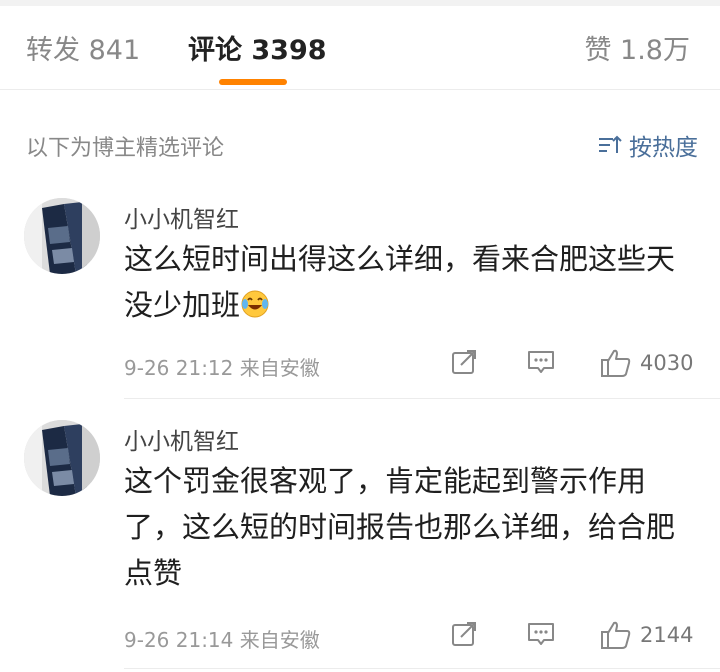  I want to click on comment-meta: 9-26 21:14 来自安徽, so click(222, 640).